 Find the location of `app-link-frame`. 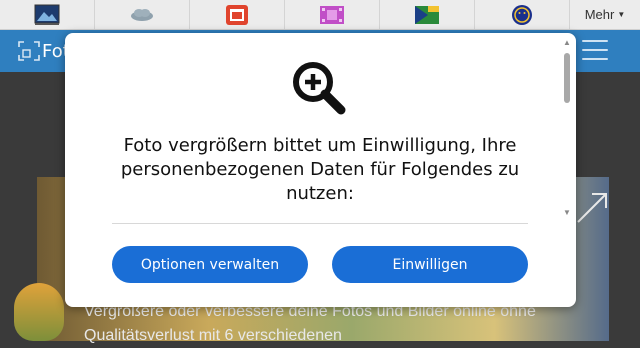

app-link-frame is located at coordinates (237, 14).